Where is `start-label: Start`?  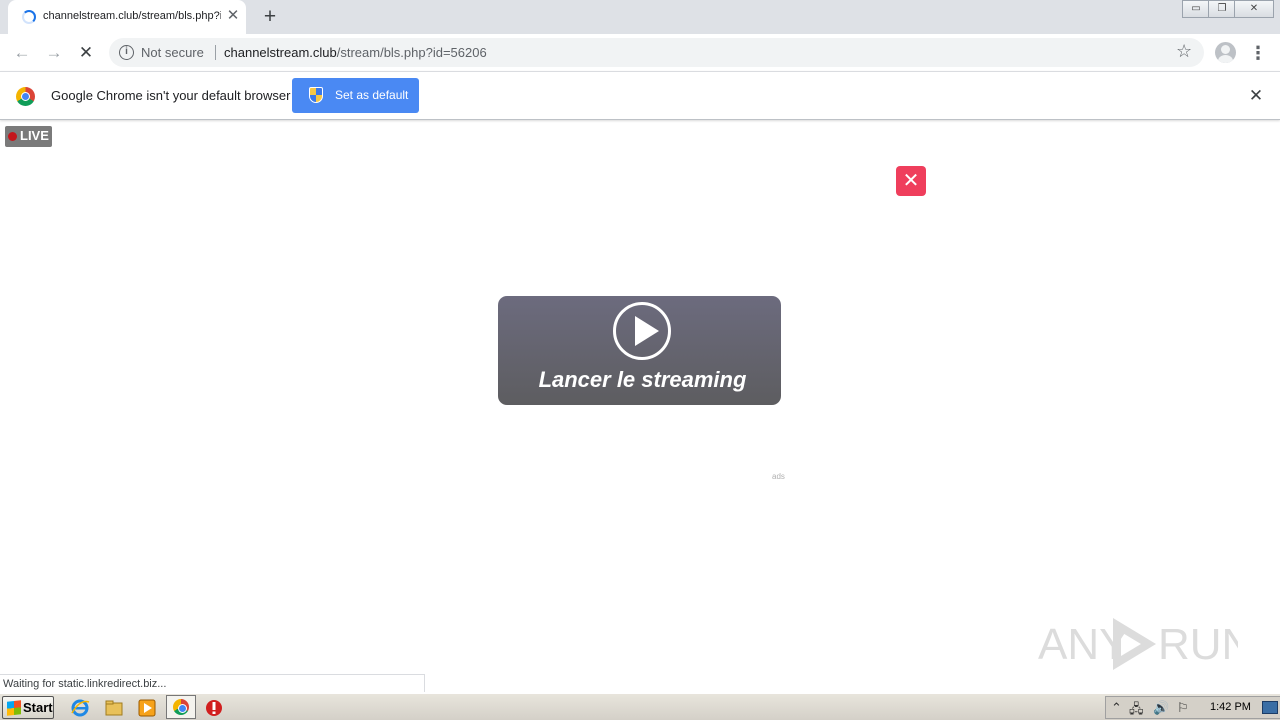
start-label: Start is located at coordinates (38, 707).